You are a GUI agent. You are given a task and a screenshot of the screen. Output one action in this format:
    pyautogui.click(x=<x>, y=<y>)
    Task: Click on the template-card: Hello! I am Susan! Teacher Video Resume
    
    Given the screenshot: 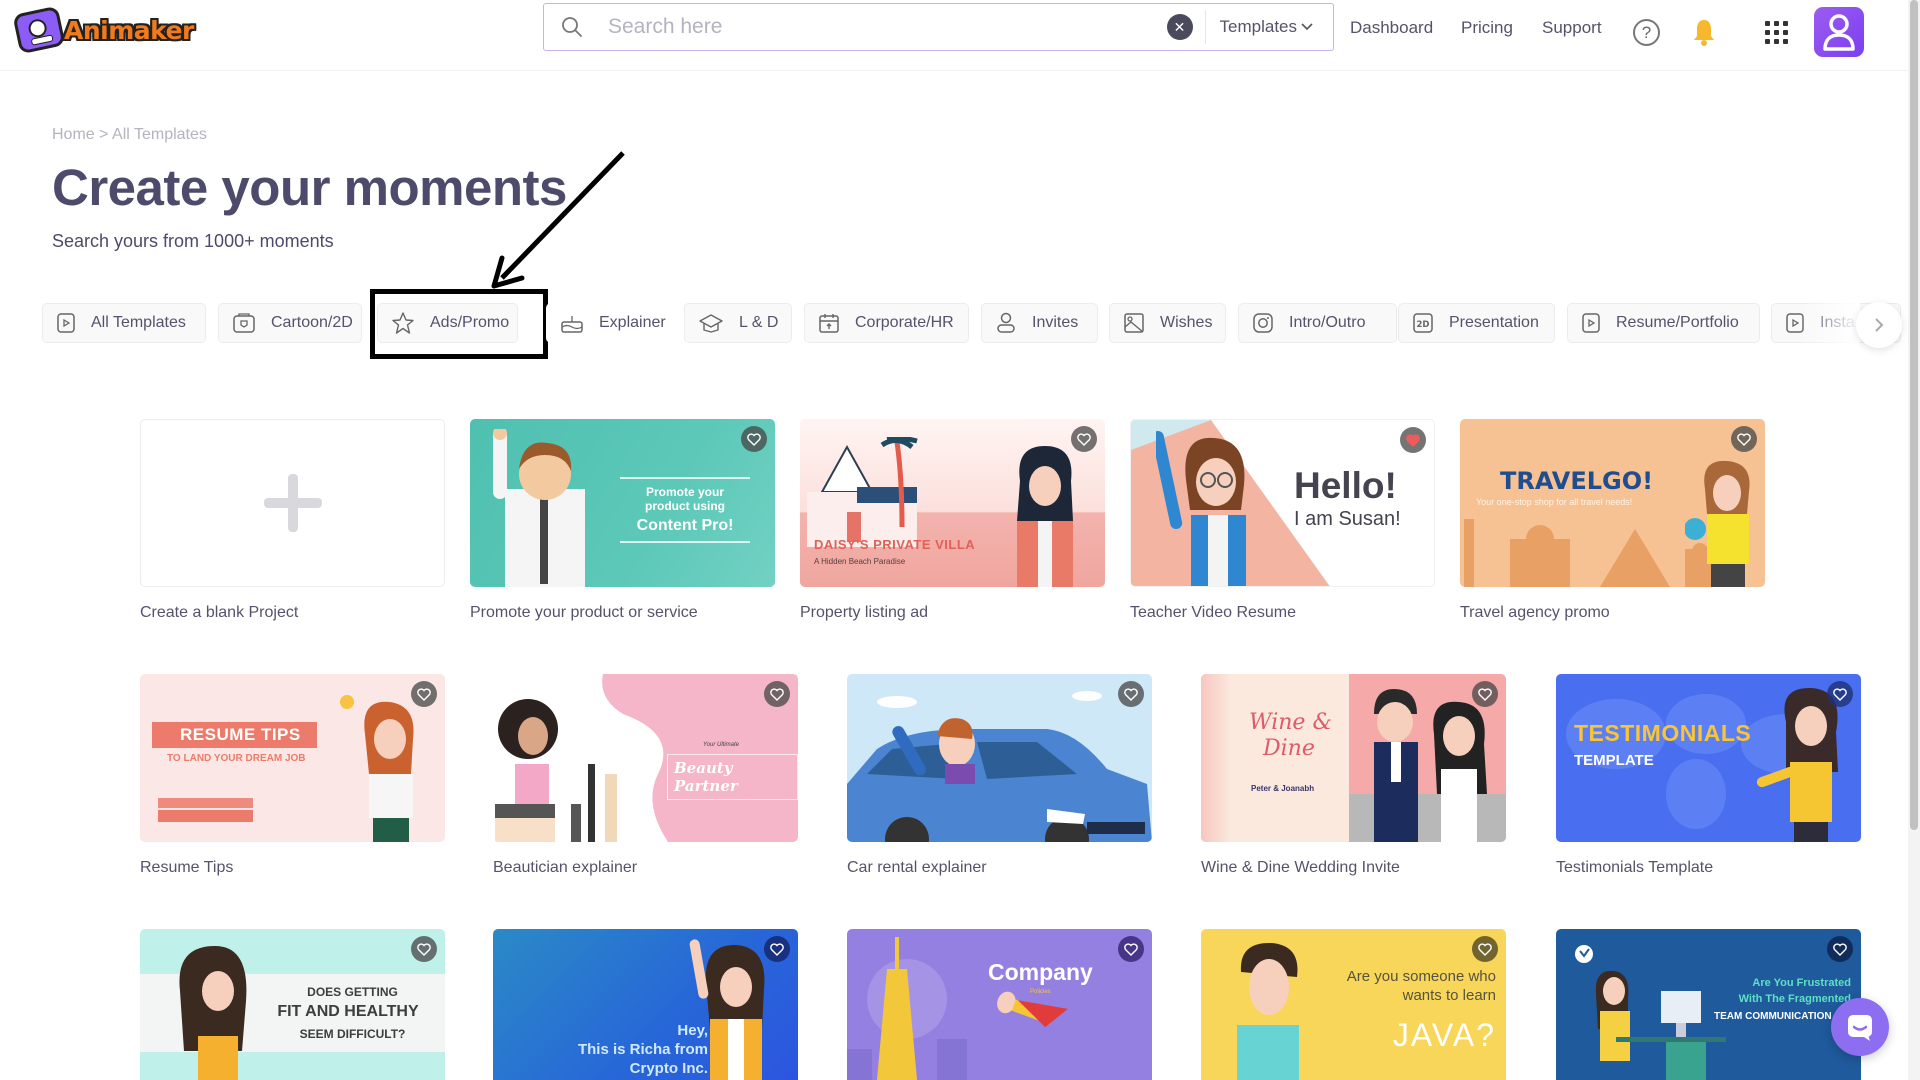 What is the action you would take?
    pyautogui.click(x=1282, y=520)
    